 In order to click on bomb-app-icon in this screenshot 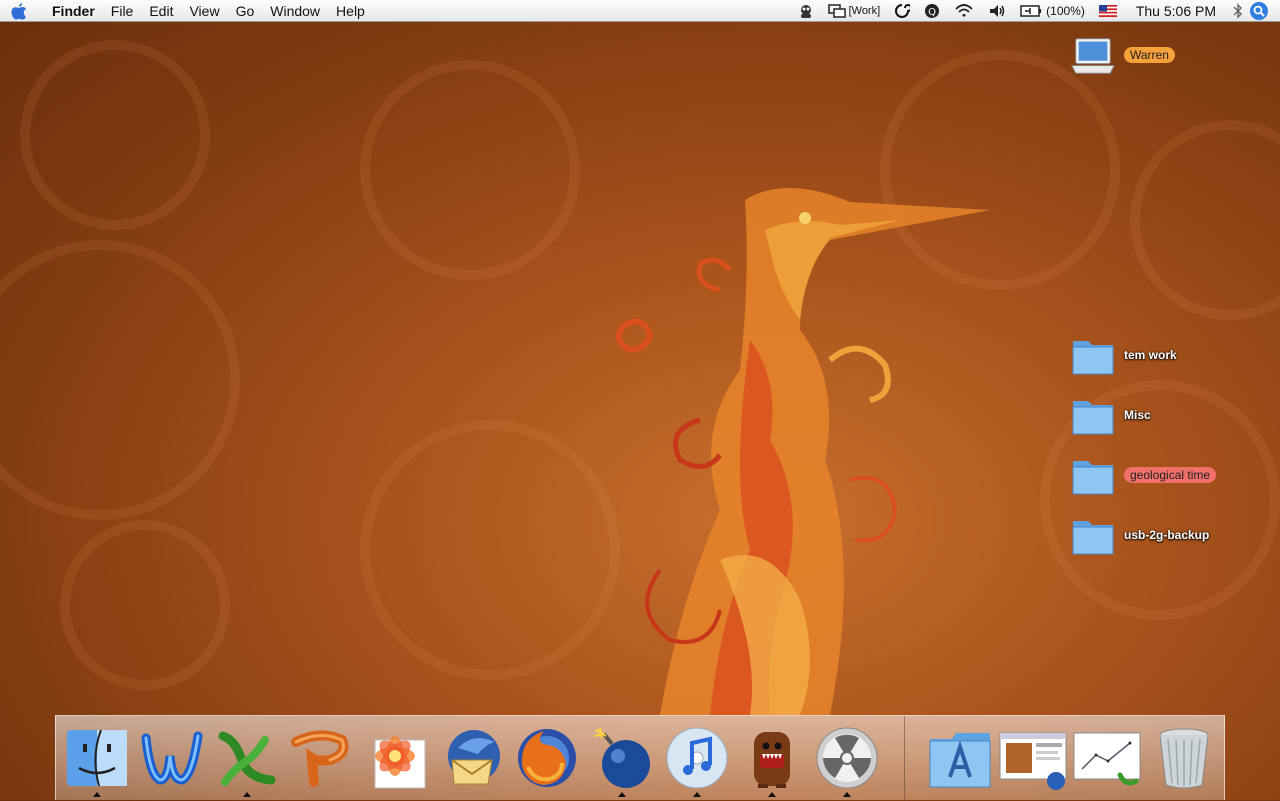, I will do `click(621, 757)`.